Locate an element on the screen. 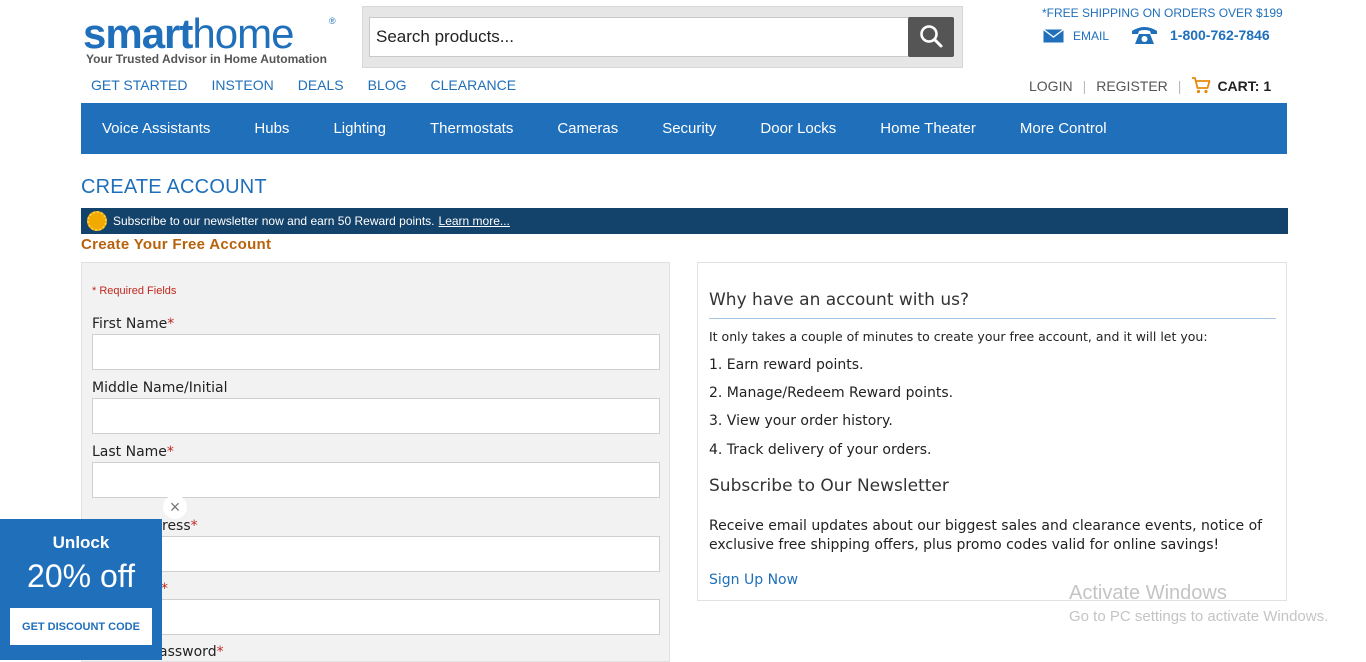 This screenshot has width=1366, height=662. category-door-locks: Door Locks is located at coordinates (798, 128).